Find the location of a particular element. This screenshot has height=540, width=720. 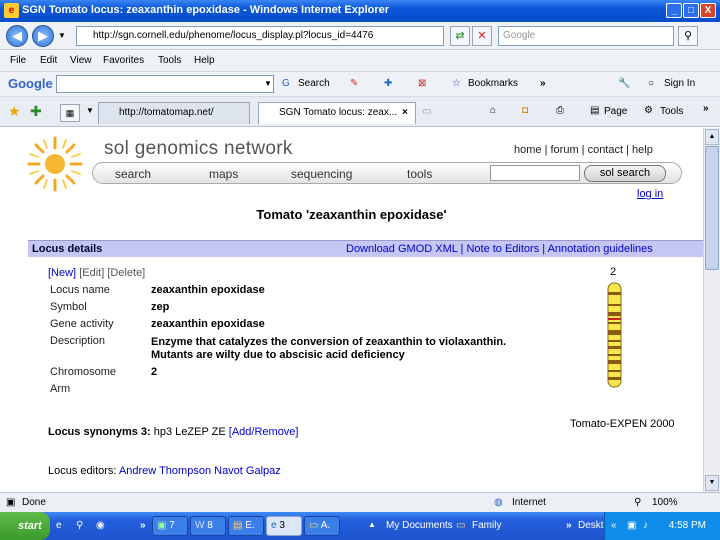

field-label-locus-name: Locus name is located at coordinates (80, 290).